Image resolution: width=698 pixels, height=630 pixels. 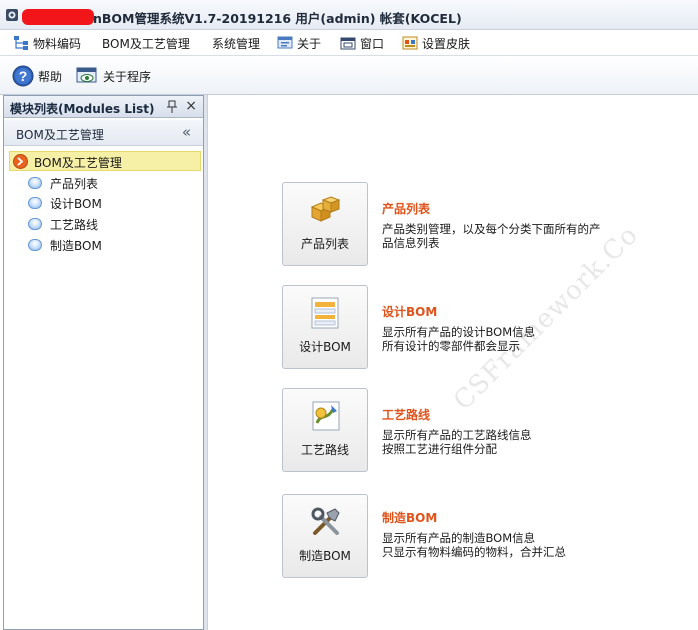 I want to click on group-header: BOM及工艺管理 «, so click(x=103, y=133).